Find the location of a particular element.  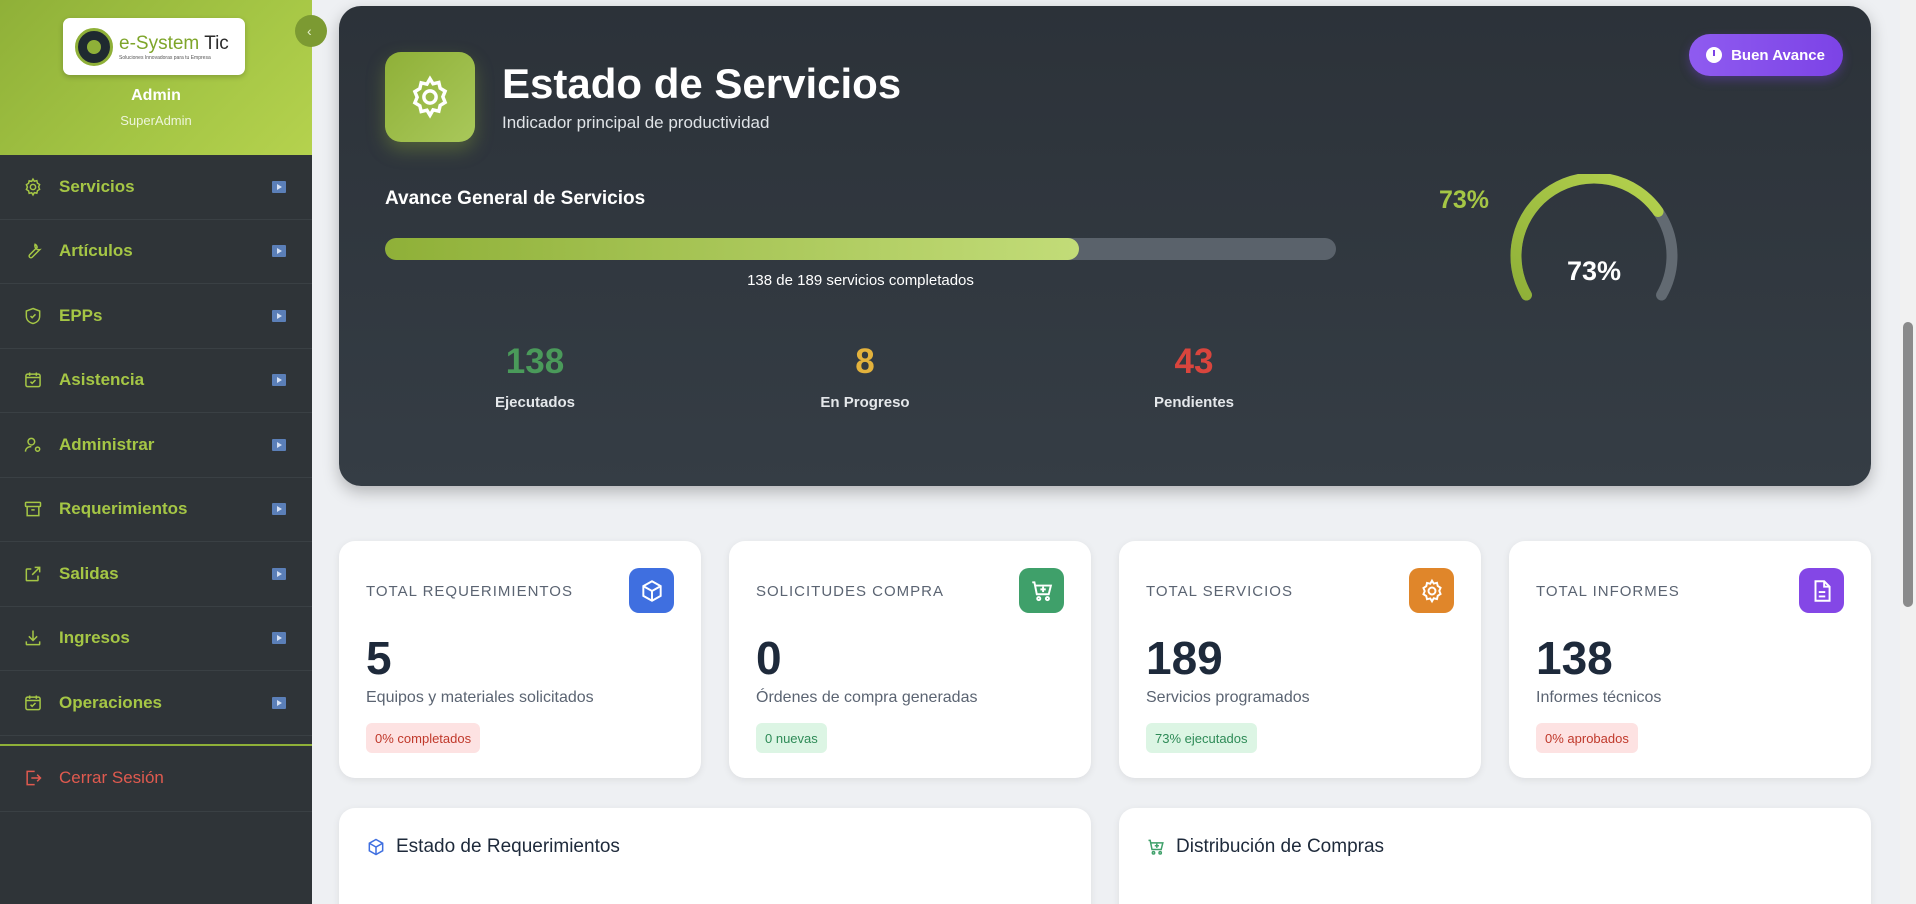

sidebar-item-label: Artículos is located at coordinates (96, 251).